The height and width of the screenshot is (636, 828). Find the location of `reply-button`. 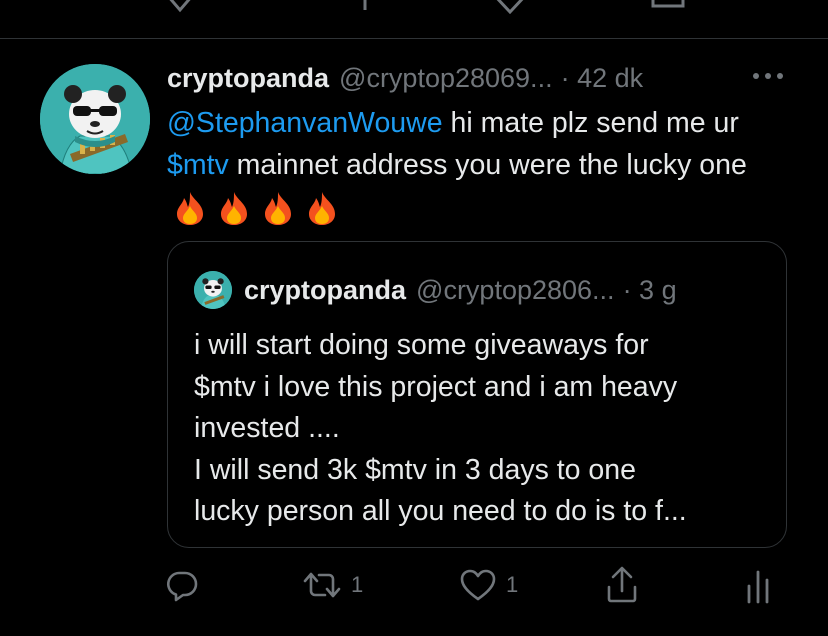

reply-button is located at coordinates (182, 585).